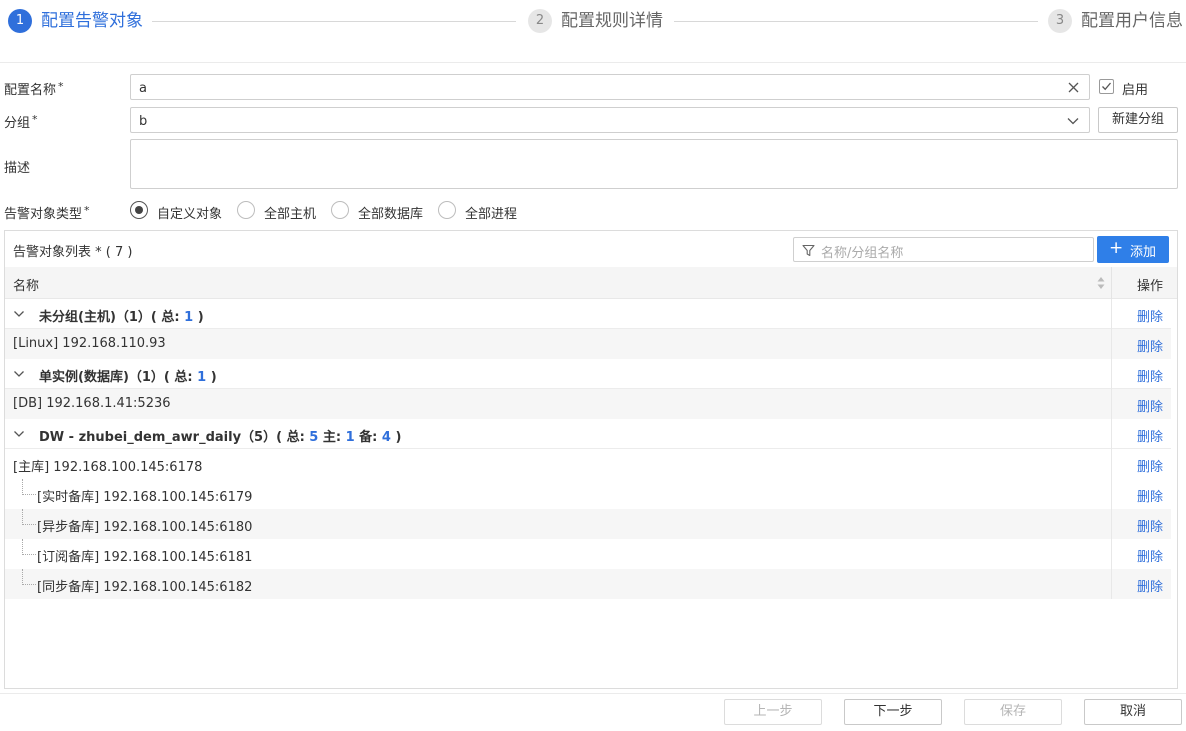 This screenshot has width=1186, height=731. Describe the element at coordinates (47, 213) in the screenshot. I see `alert-object-type-label: 告警对象类型 *` at that location.